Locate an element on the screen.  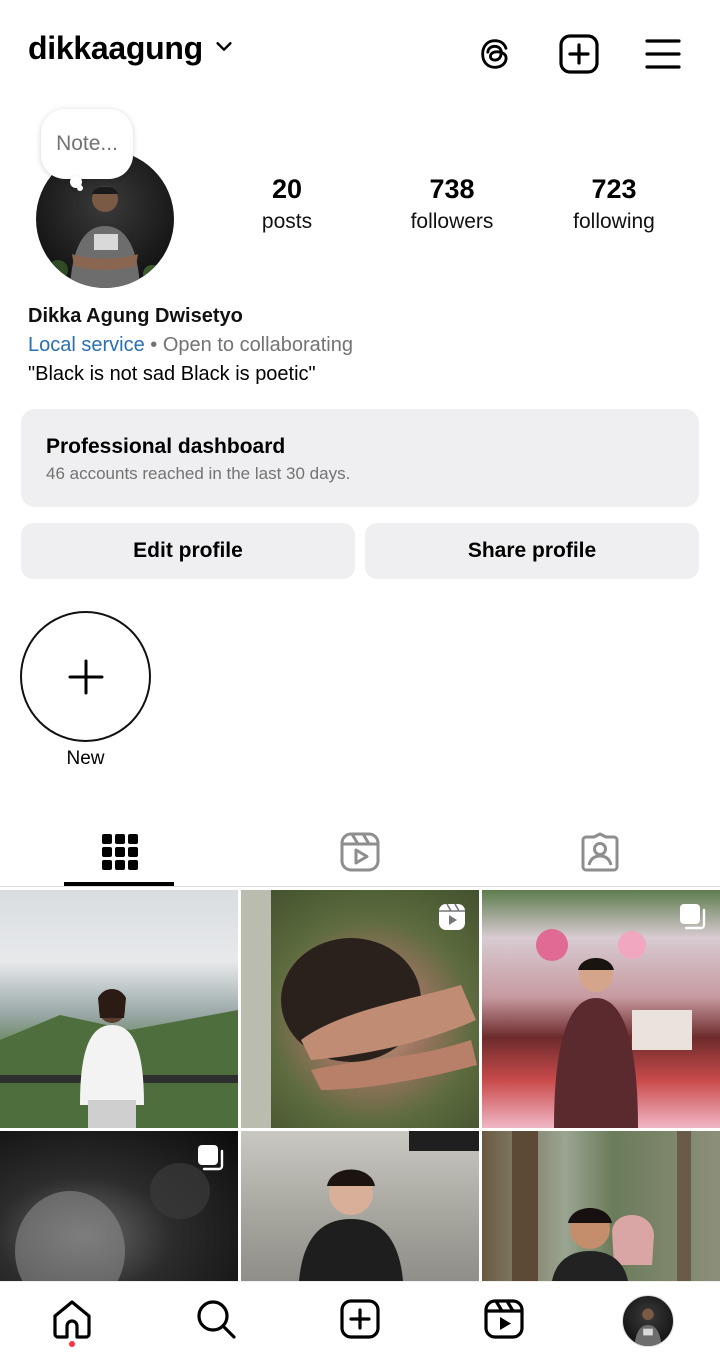
nav-reels is located at coordinates (504, 1319).